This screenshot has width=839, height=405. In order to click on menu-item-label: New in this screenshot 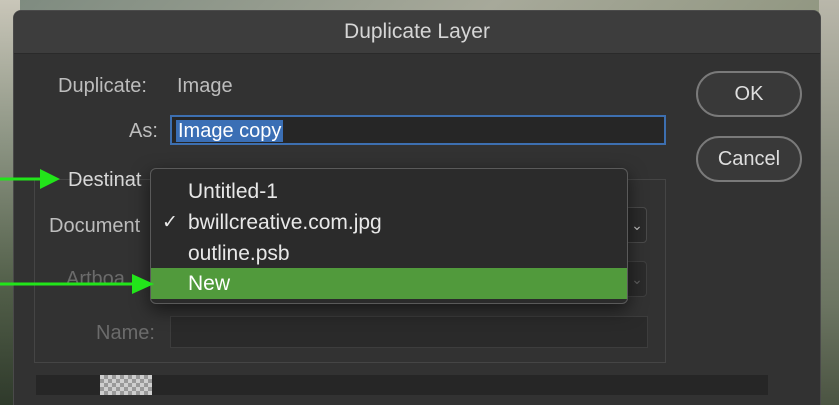, I will do `click(209, 283)`.